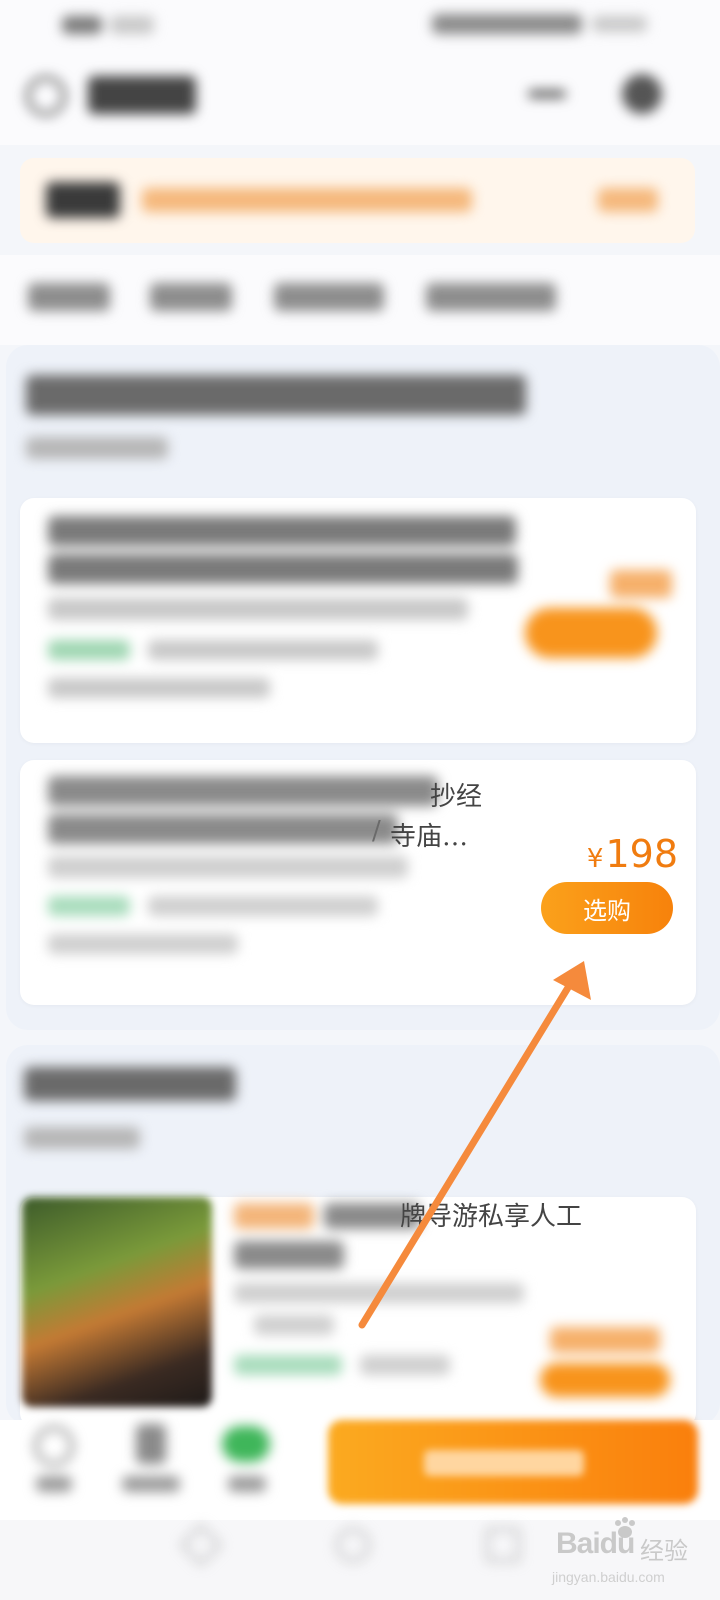  I want to click on promo-banner, so click(357, 200).